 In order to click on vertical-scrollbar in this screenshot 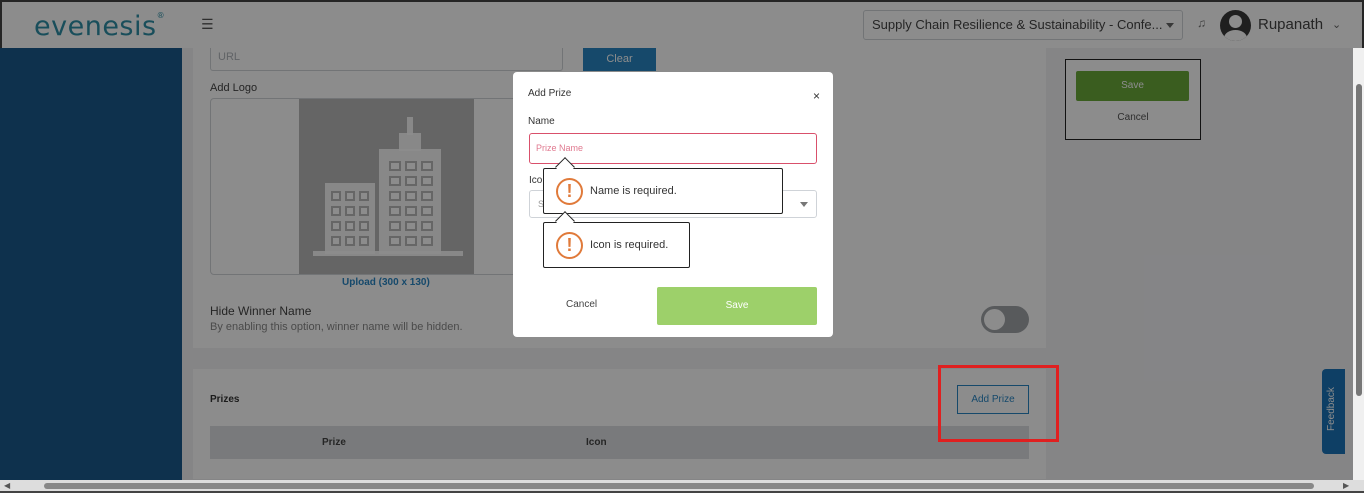, I will do `click(1358, 264)`.